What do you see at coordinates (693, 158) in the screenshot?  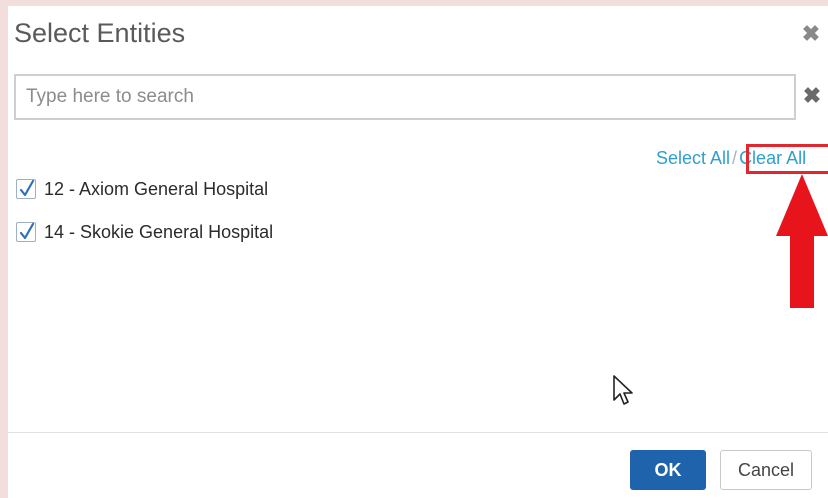 I see `select-all-link: Select All` at bounding box center [693, 158].